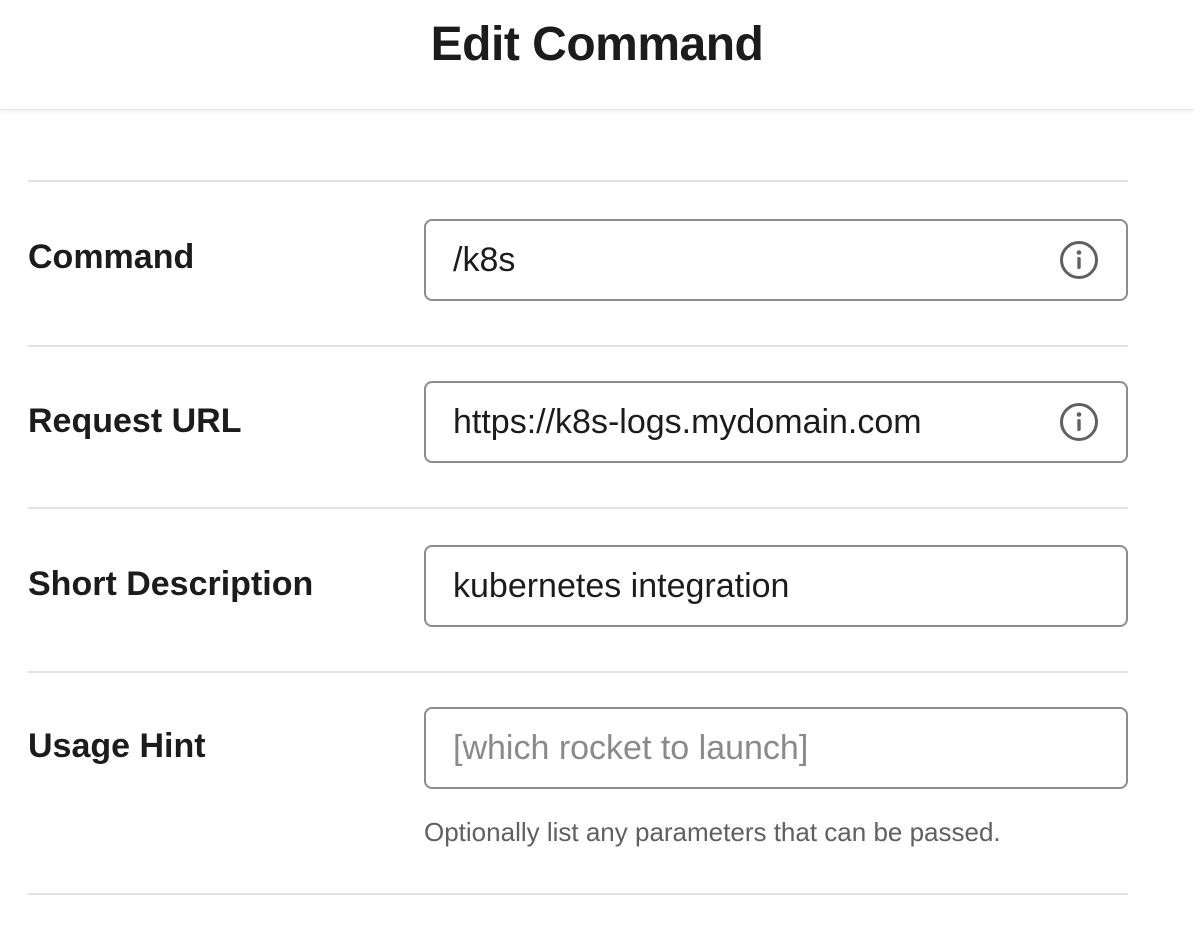  What do you see at coordinates (755, 422) in the screenshot?
I see `request-url-value: https://k8s-logs.mydomain.com` at bounding box center [755, 422].